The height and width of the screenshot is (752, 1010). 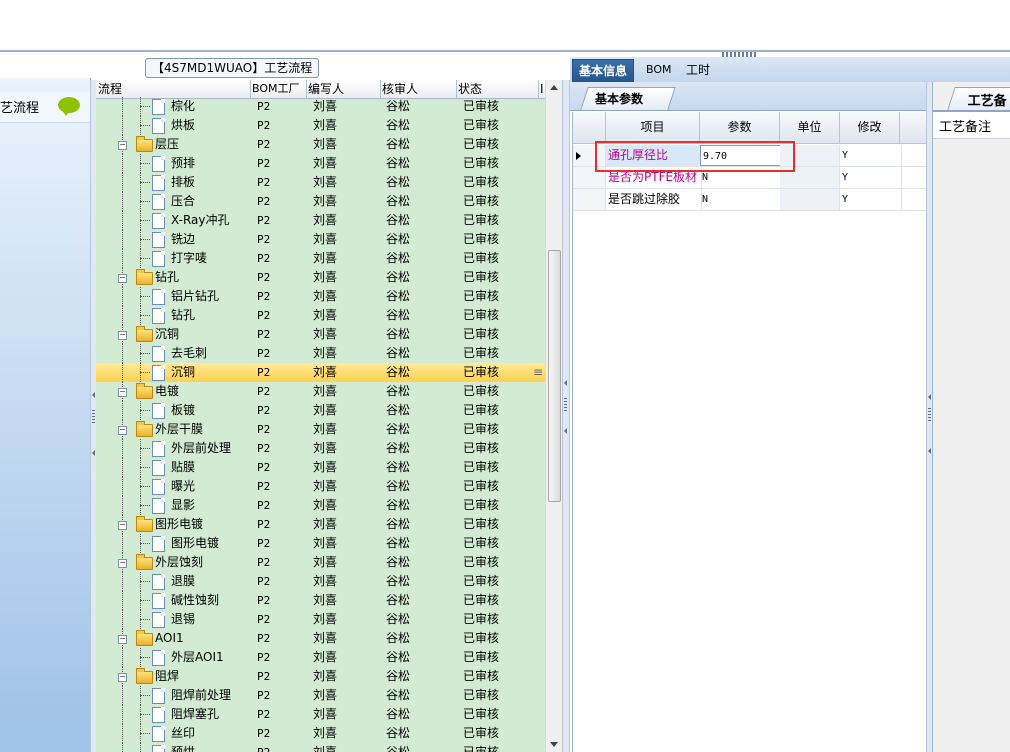 I want to click on tree-line, so click(x=122, y=467).